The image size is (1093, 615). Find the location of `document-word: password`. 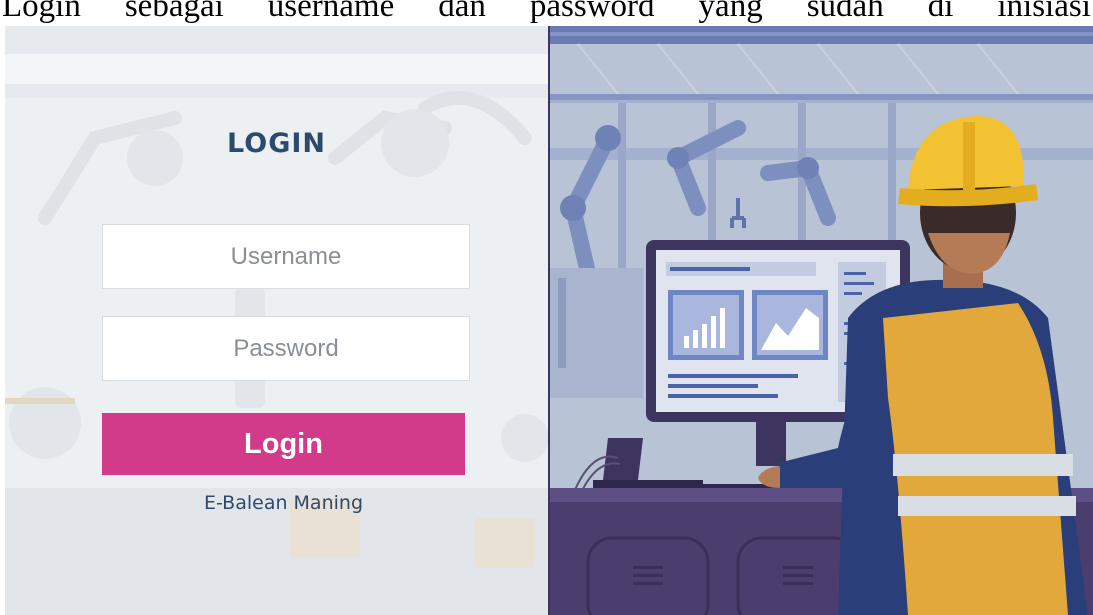

document-word: password is located at coordinates (592, 12).